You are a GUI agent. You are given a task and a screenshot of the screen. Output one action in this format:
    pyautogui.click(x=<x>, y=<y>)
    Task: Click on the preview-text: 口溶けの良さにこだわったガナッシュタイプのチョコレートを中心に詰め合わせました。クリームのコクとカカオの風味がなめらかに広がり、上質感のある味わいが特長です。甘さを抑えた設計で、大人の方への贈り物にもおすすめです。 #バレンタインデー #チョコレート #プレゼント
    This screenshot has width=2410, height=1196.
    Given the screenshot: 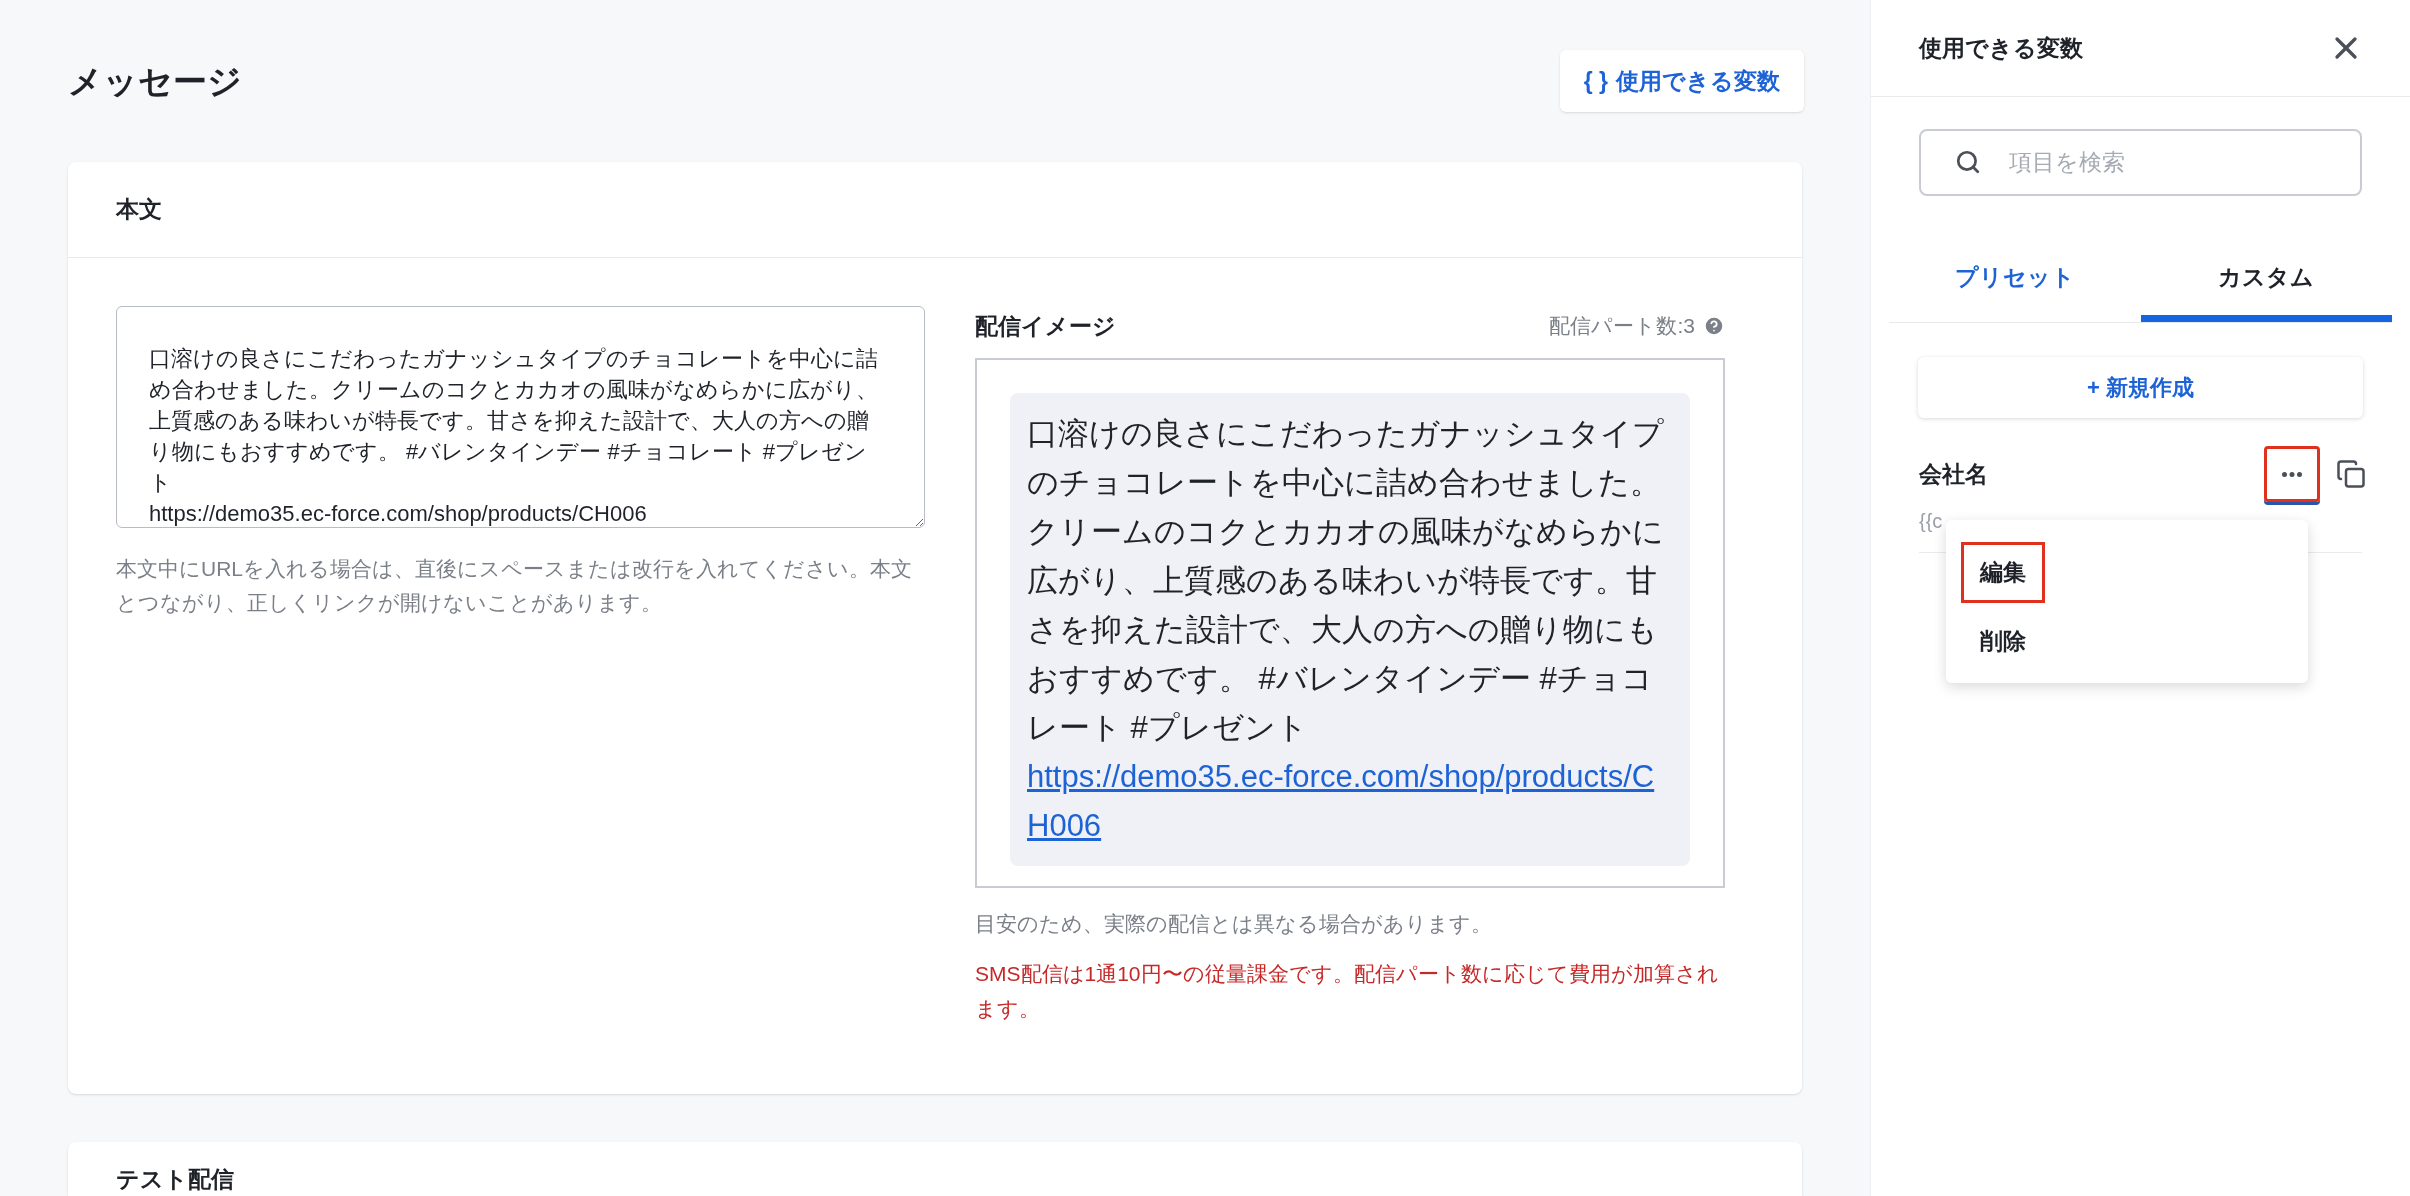 What is the action you would take?
    pyautogui.click(x=1346, y=581)
    